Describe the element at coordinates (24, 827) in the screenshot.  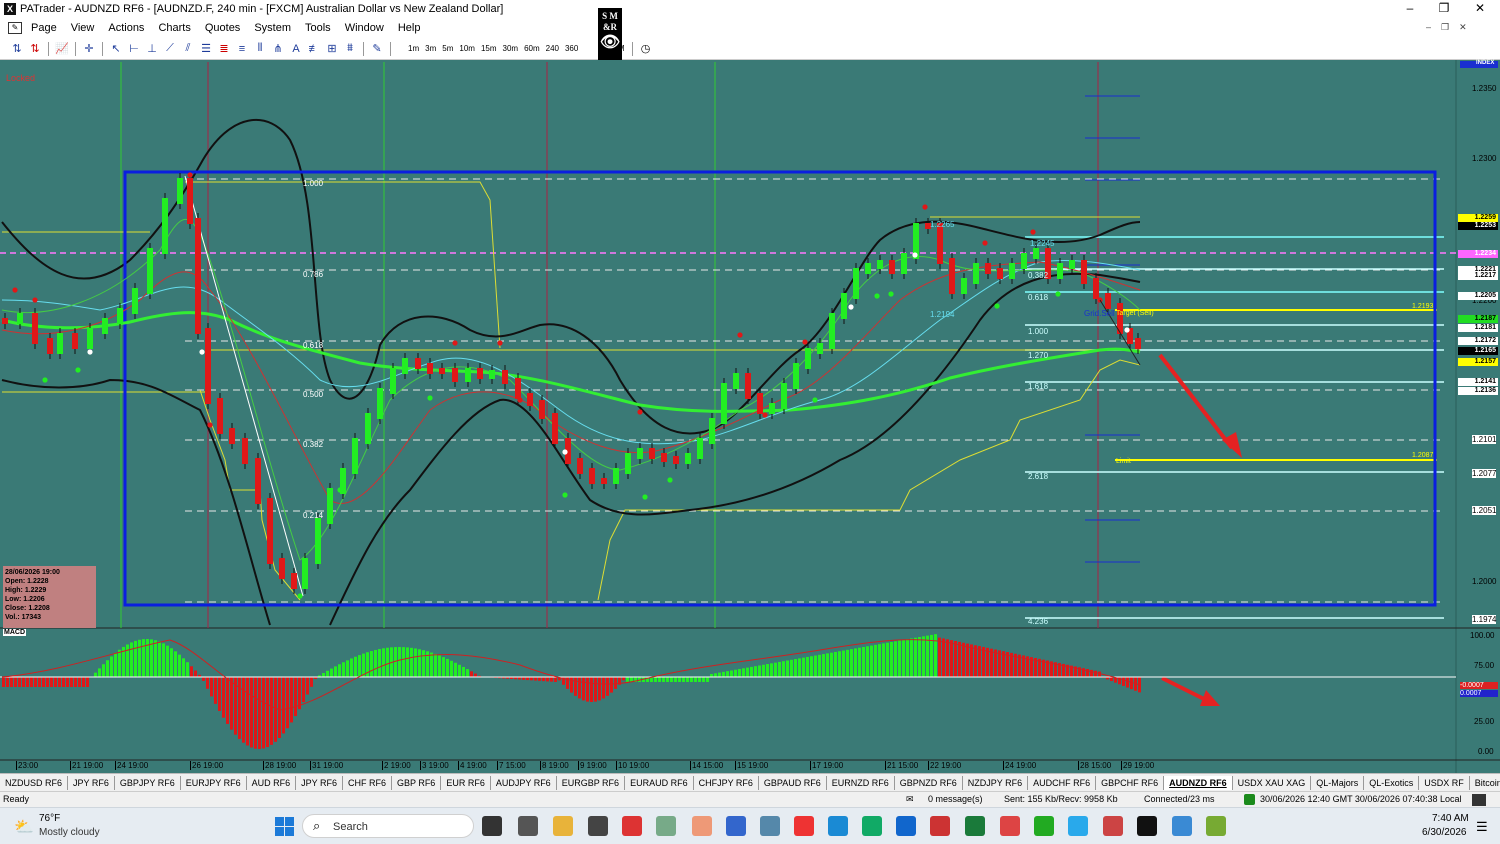
I see `weather-icon: ⛅` at that location.